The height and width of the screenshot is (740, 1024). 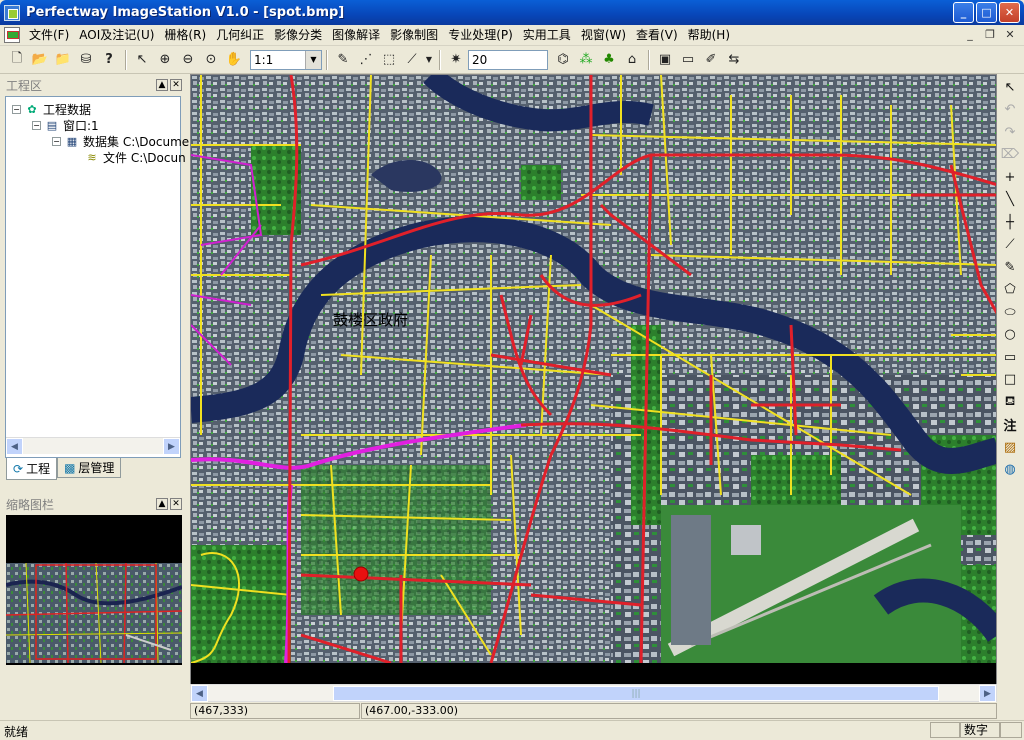 What do you see at coordinates (508, 59) in the screenshot?
I see `buffer-input: 20` at bounding box center [508, 59].